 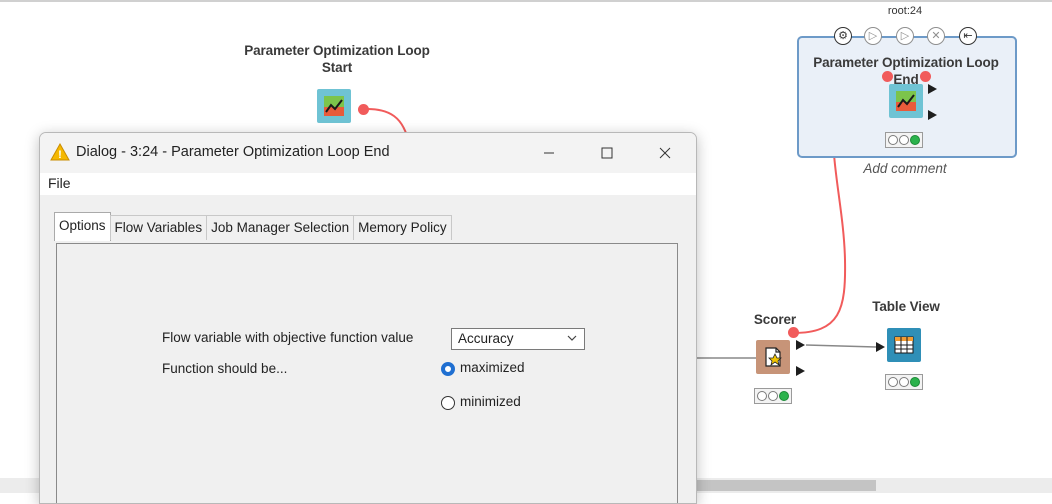 I want to click on table-icon, so click(x=904, y=345).